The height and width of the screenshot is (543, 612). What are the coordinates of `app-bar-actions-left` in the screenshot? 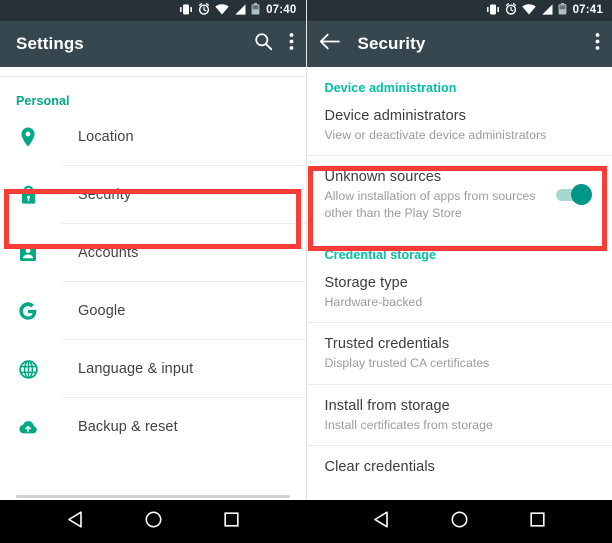 It's located at (274, 44).